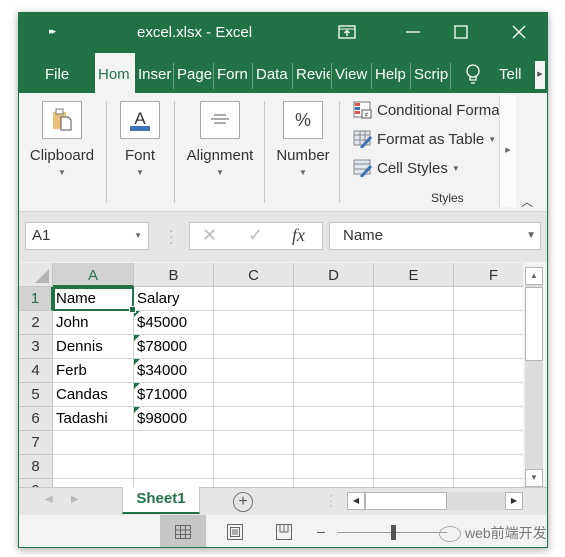  Describe the element at coordinates (356, 501) in the screenshot. I see `scroll-left-icon: ◀` at that location.